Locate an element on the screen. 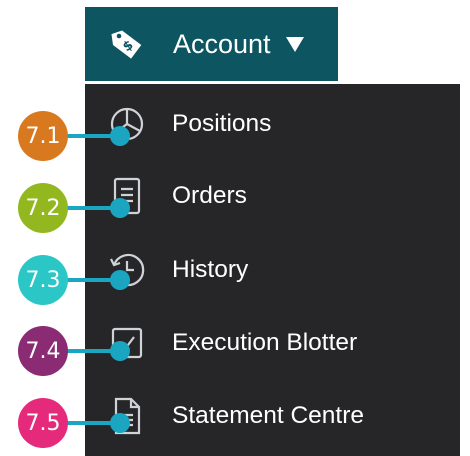 Image resolution: width=470 pixels, height=456 pixels. menu-item-orders: Orders is located at coordinates (272, 196).